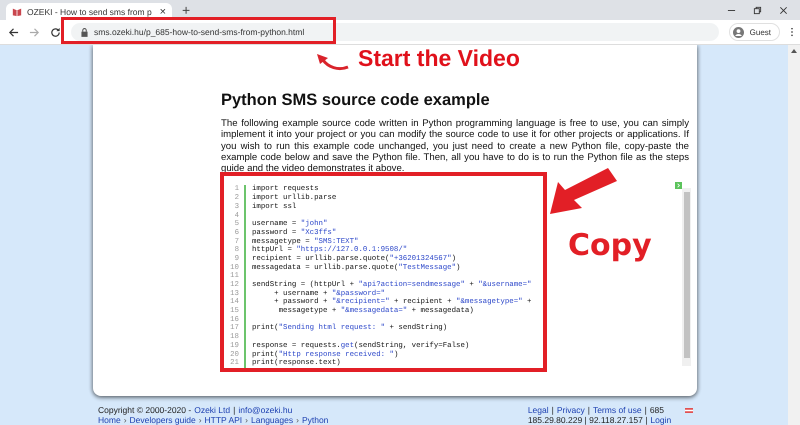 The width and height of the screenshot is (800, 425). Describe the element at coordinates (55, 32) in the screenshot. I see `reload-icon` at that location.